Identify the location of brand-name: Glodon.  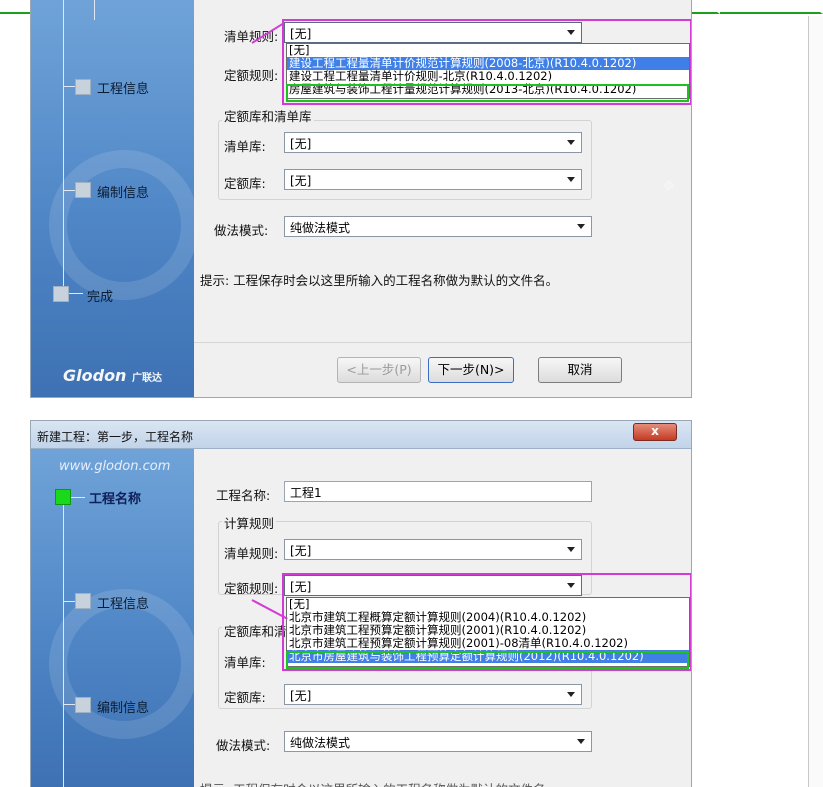
(95, 375).